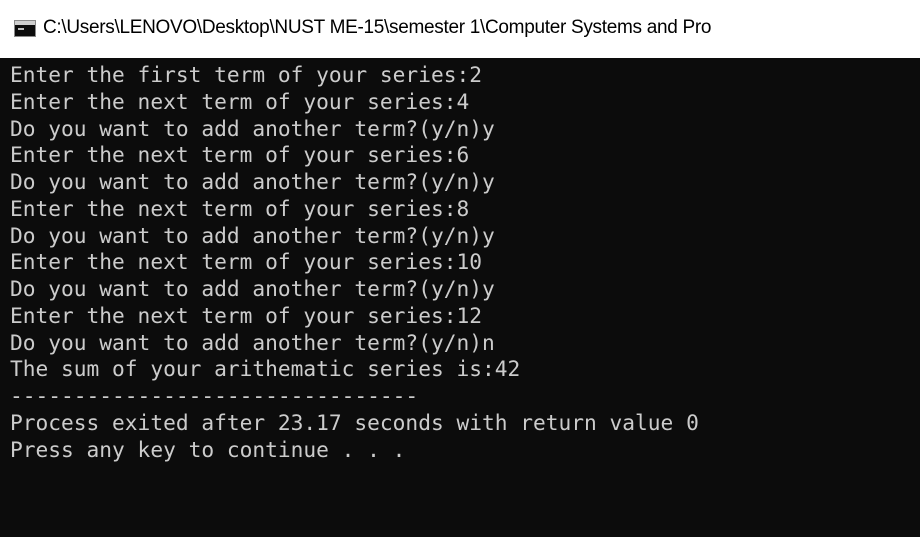 Image resolution: width=920 pixels, height=537 pixels. Describe the element at coordinates (246, 315) in the screenshot. I see `console-line: Enter the next term of your series:12` at that location.